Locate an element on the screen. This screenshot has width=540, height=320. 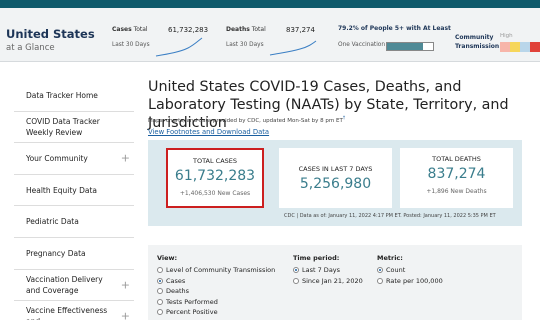
vaccination-progress is located at coordinates (410, 46).